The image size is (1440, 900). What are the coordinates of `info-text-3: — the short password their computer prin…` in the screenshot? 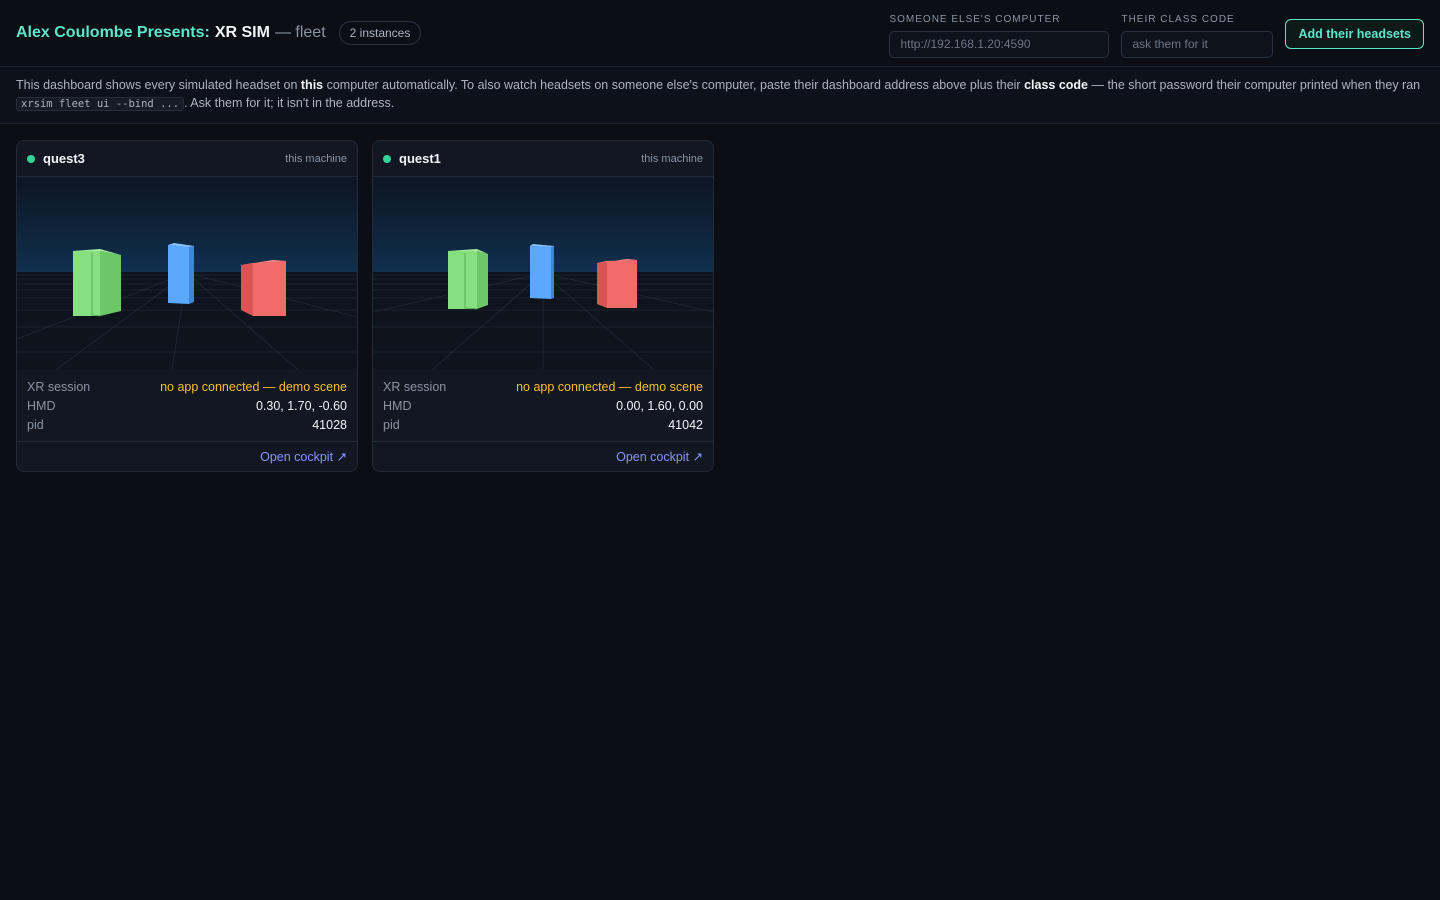 It's located at (1254, 85).